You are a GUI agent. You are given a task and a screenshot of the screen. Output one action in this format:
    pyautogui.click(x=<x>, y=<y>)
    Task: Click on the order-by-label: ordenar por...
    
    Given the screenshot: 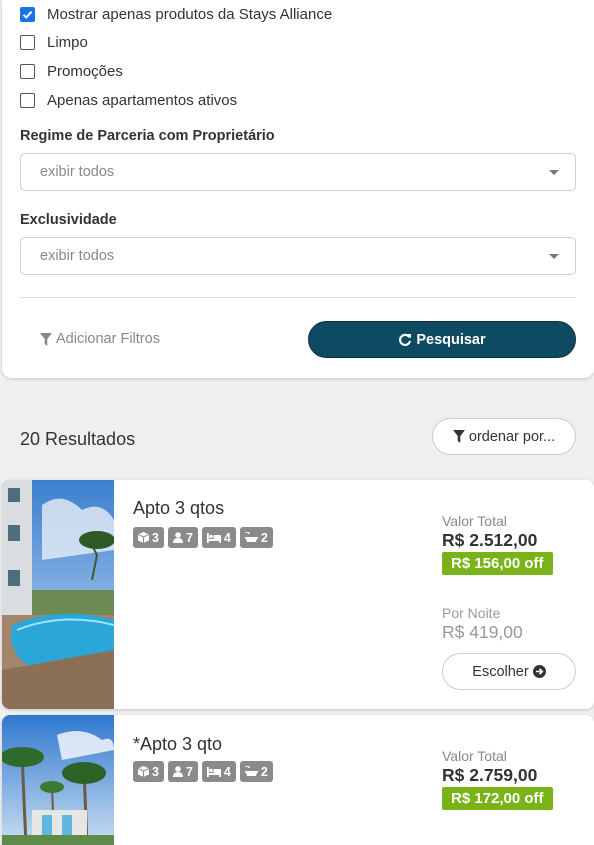 What is the action you would take?
    pyautogui.click(x=512, y=436)
    